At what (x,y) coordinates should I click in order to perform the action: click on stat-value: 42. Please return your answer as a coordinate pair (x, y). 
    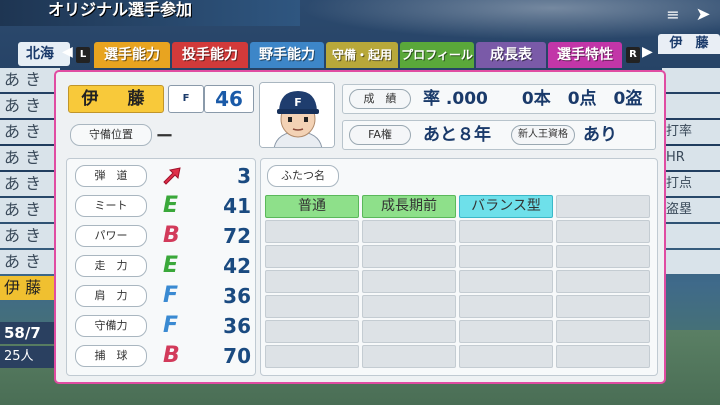
    Looking at the image, I should click on (237, 266).